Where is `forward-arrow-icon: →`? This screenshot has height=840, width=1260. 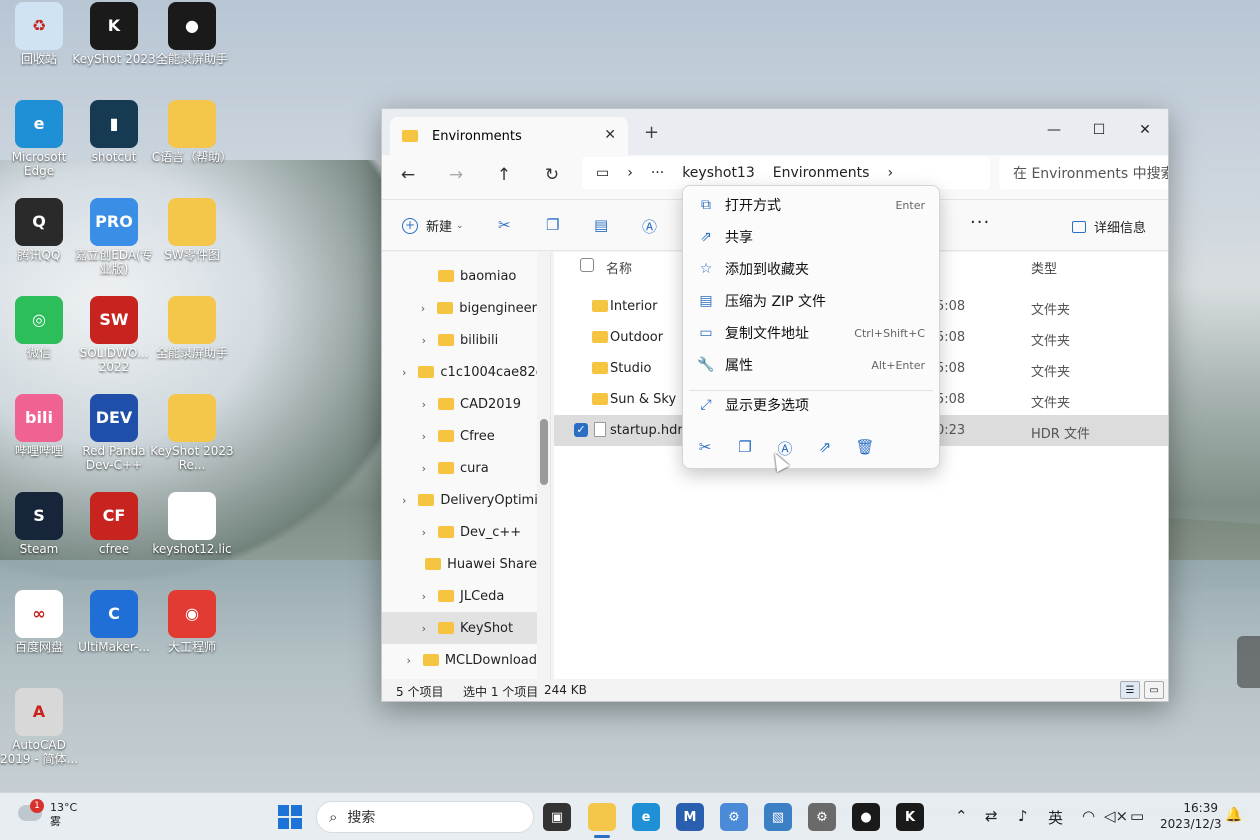
forward-arrow-icon: → is located at coordinates (456, 175).